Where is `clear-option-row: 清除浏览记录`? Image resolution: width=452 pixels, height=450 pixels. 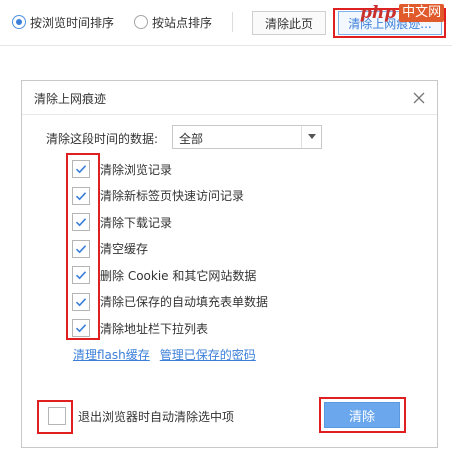 clear-option-row: 清除浏览记录 is located at coordinates (122, 169).